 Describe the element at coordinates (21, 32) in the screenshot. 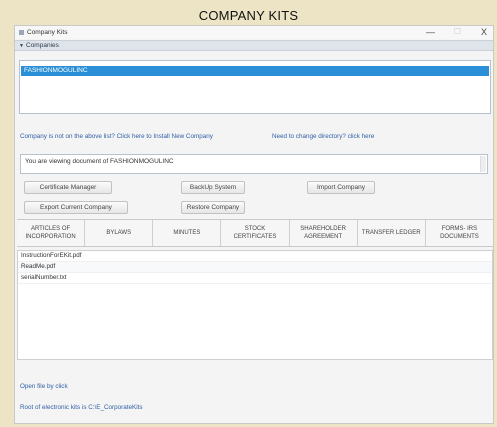

I see `app-icon` at that location.